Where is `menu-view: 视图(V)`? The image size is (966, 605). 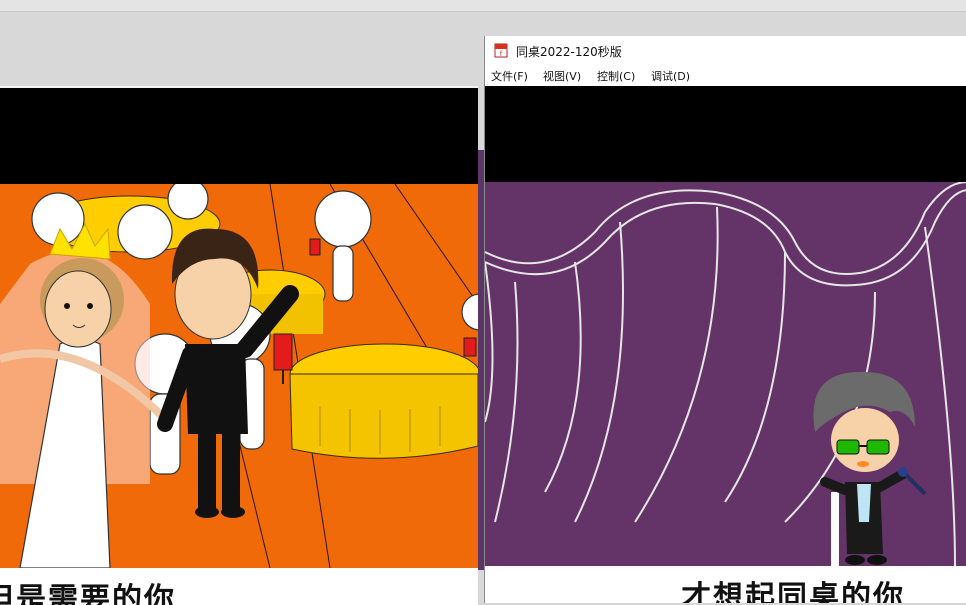 menu-view: 视图(V) is located at coordinates (562, 76).